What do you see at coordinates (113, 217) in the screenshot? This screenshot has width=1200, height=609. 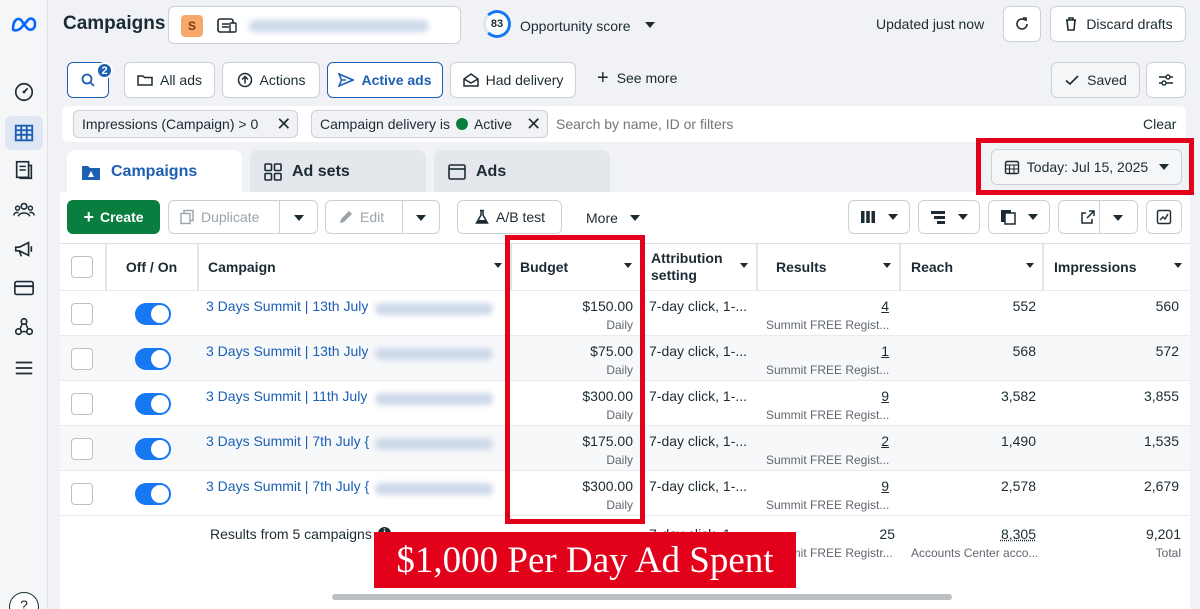 I see `create-button: + Create` at bounding box center [113, 217].